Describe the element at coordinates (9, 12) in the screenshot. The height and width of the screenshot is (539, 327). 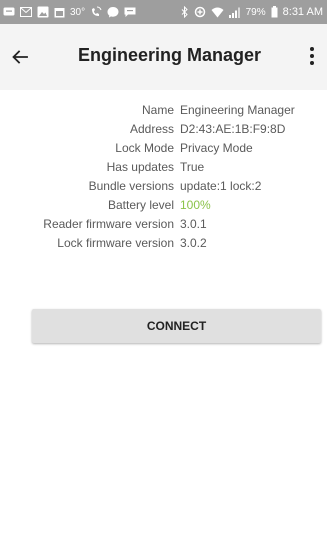
I see `message-icon` at that location.